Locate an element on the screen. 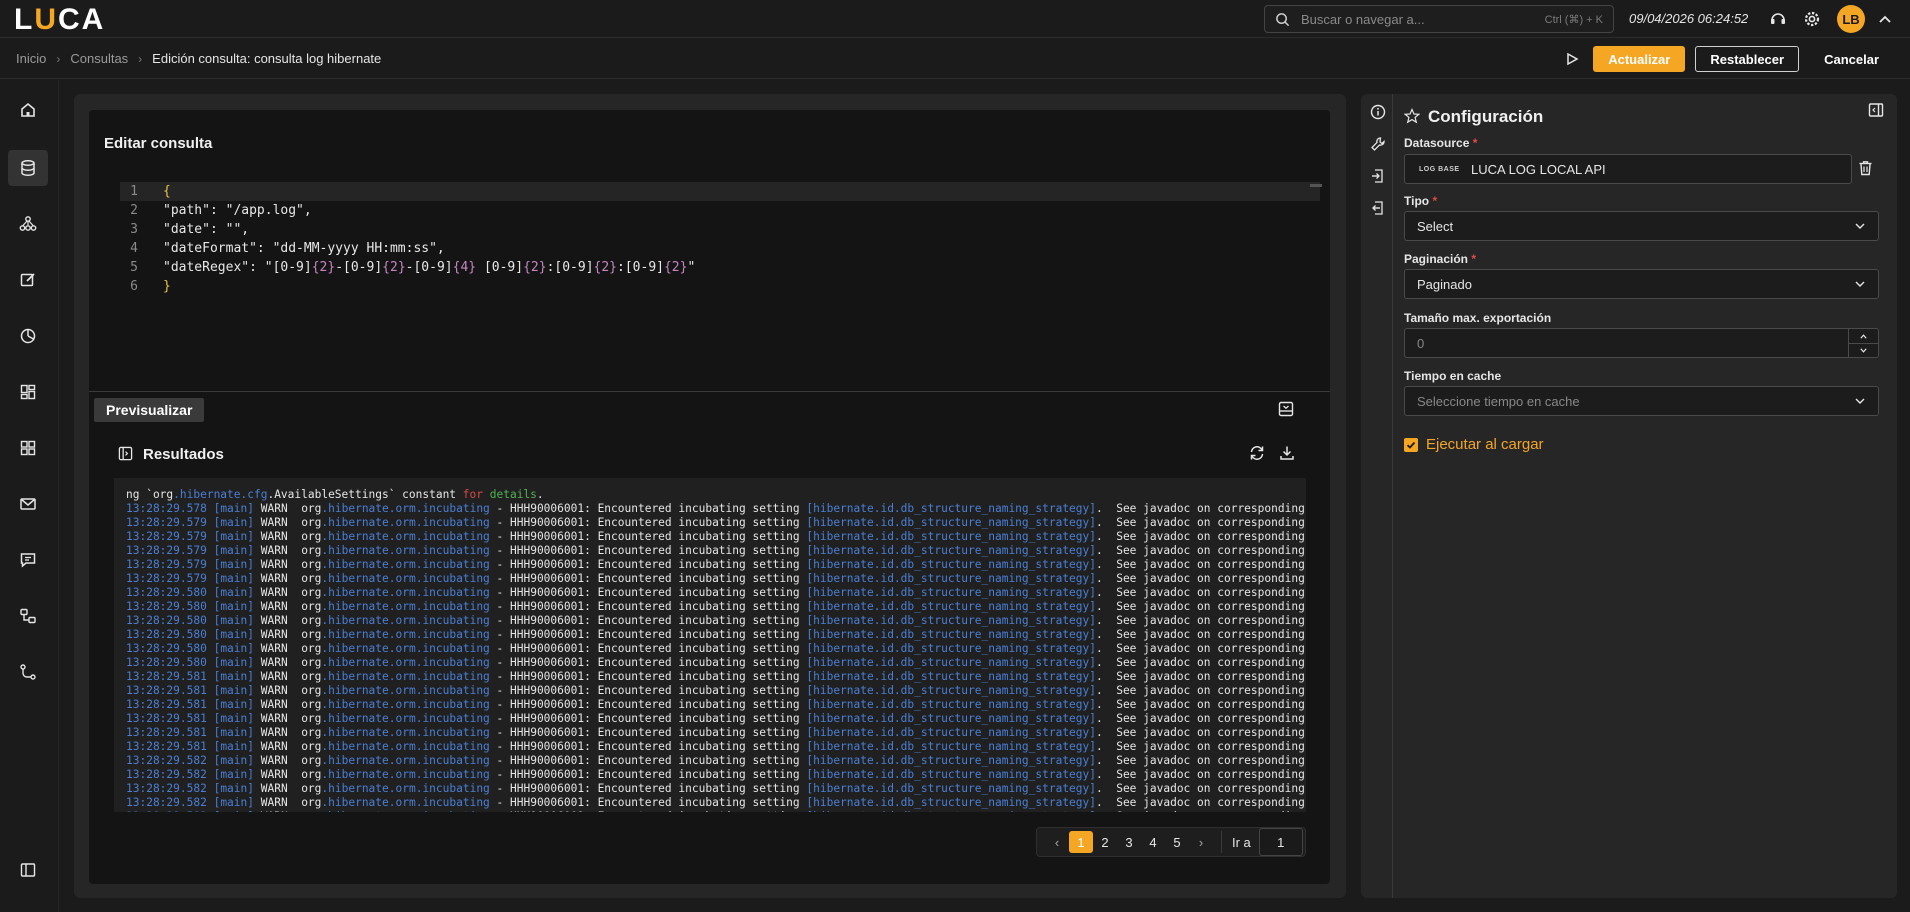 Image resolution: width=1910 pixels, height=912 pixels. paginacion-select: Paginado is located at coordinates (1641, 284).